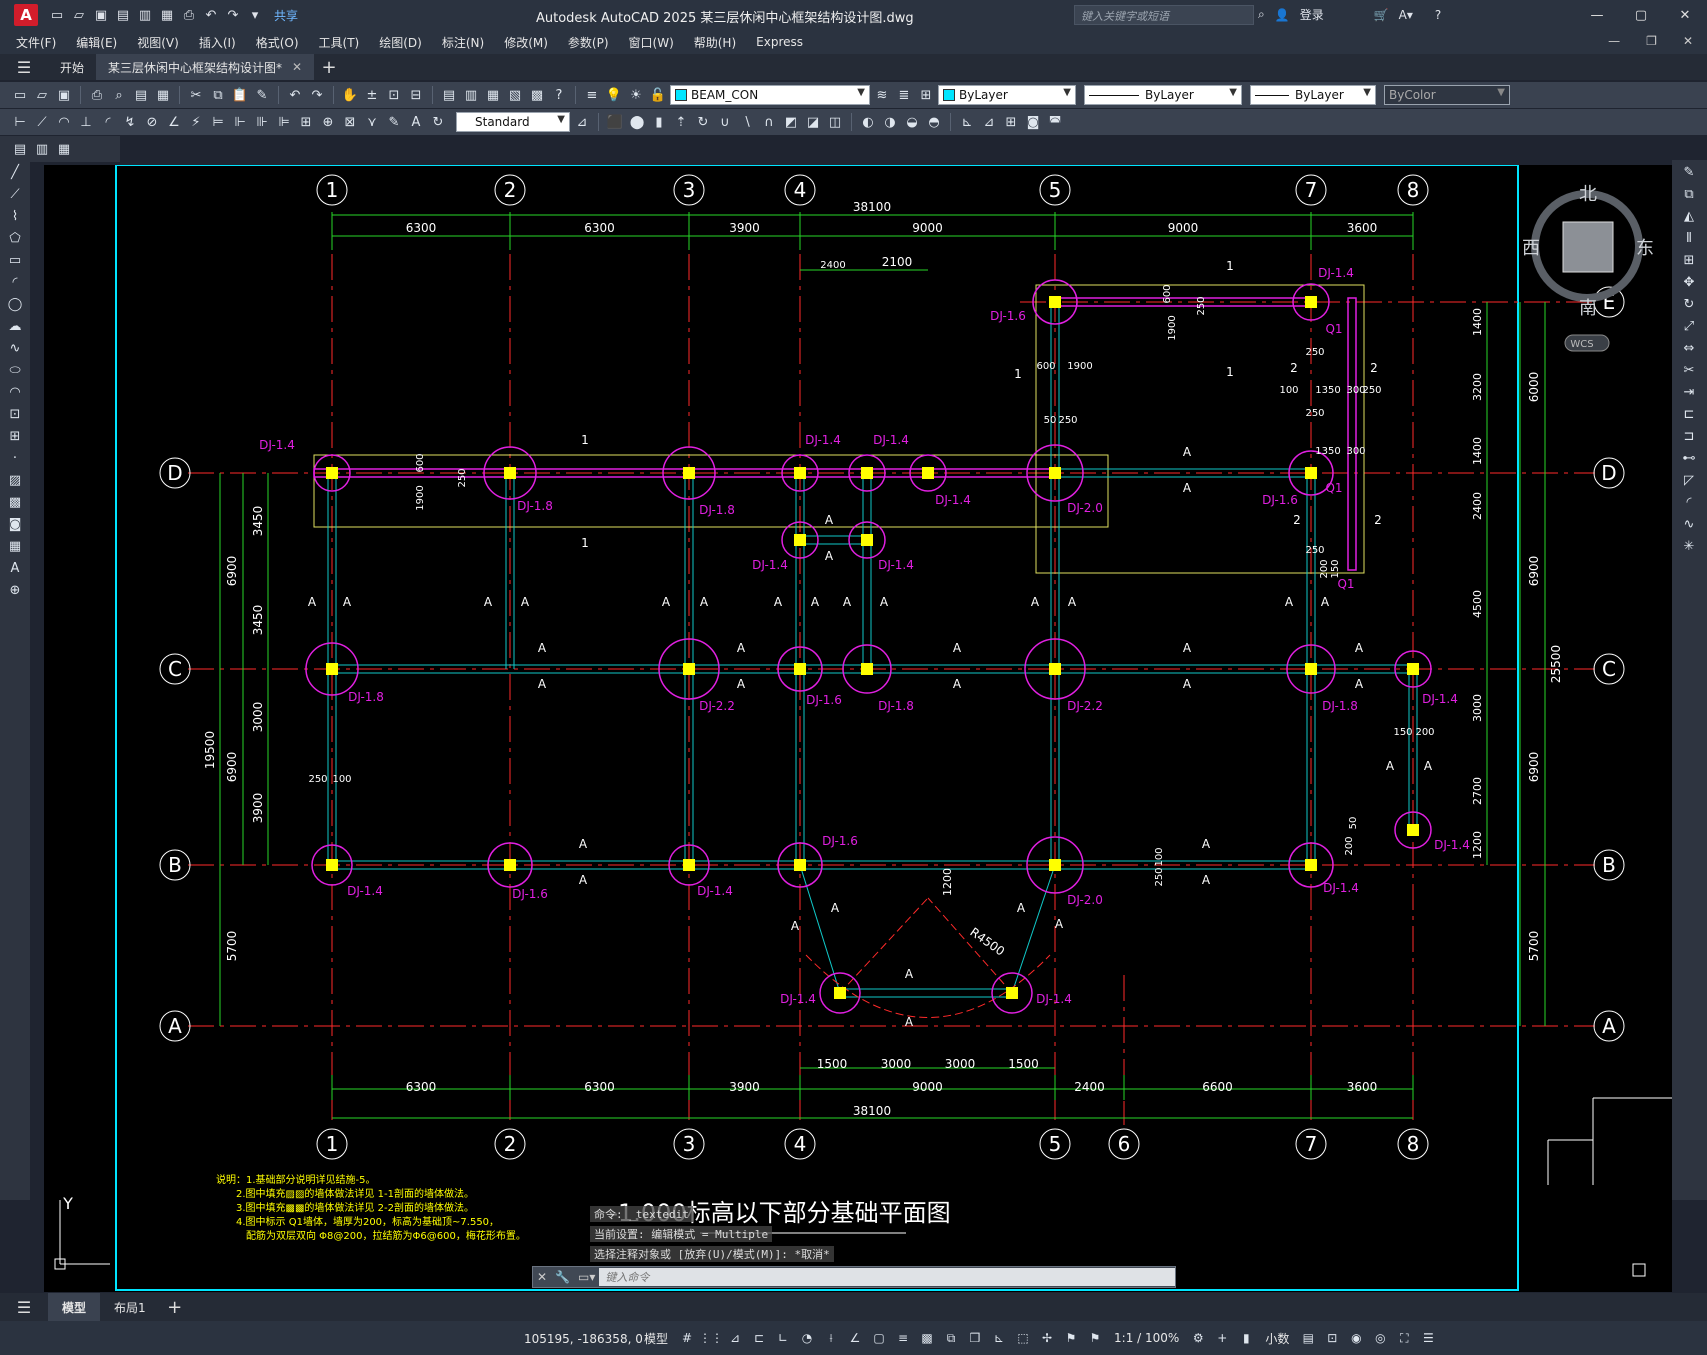 The width and height of the screenshot is (1707, 1355). Describe the element at coordinates (329, 67) in the screenshot. I see `new-tab-icon: +` at that location.